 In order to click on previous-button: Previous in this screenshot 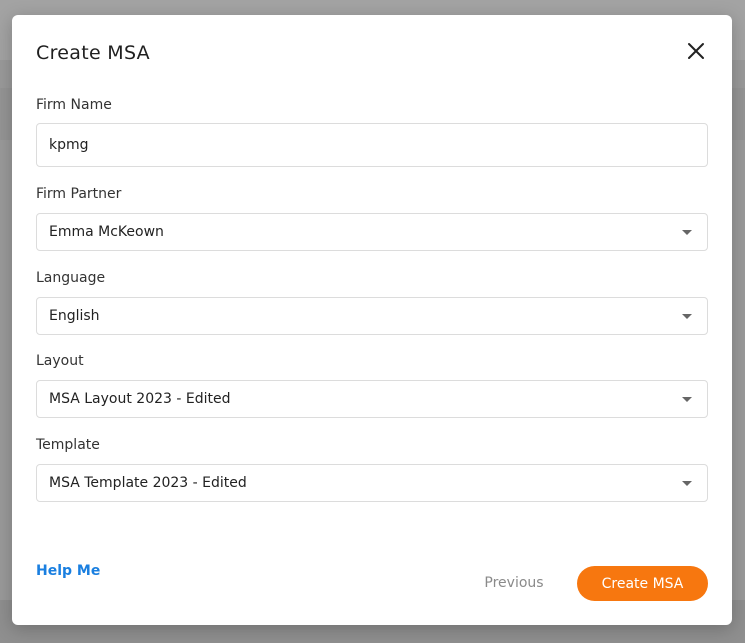, I will do `click(514, 583)`.